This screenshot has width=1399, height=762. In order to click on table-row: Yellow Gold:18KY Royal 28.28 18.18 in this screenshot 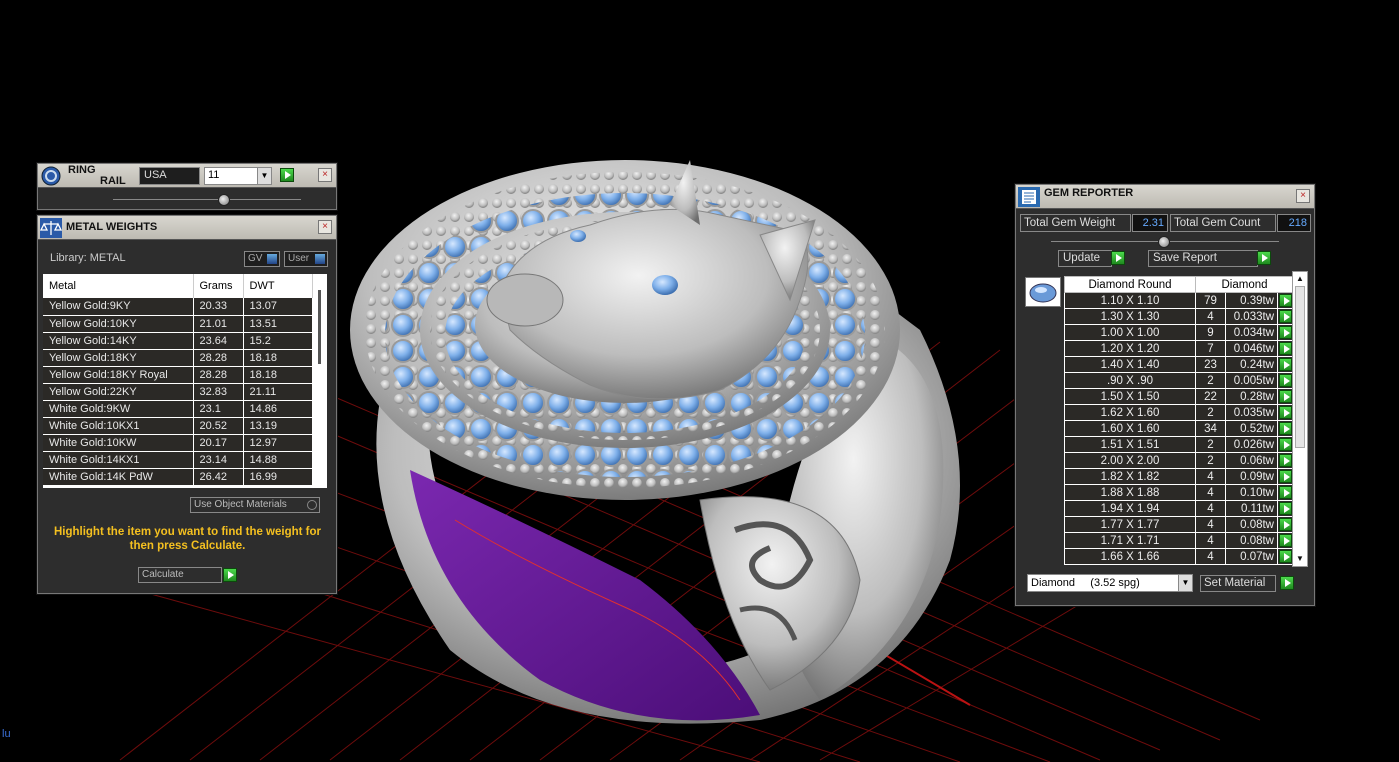, I will do `click(178, 375)`.